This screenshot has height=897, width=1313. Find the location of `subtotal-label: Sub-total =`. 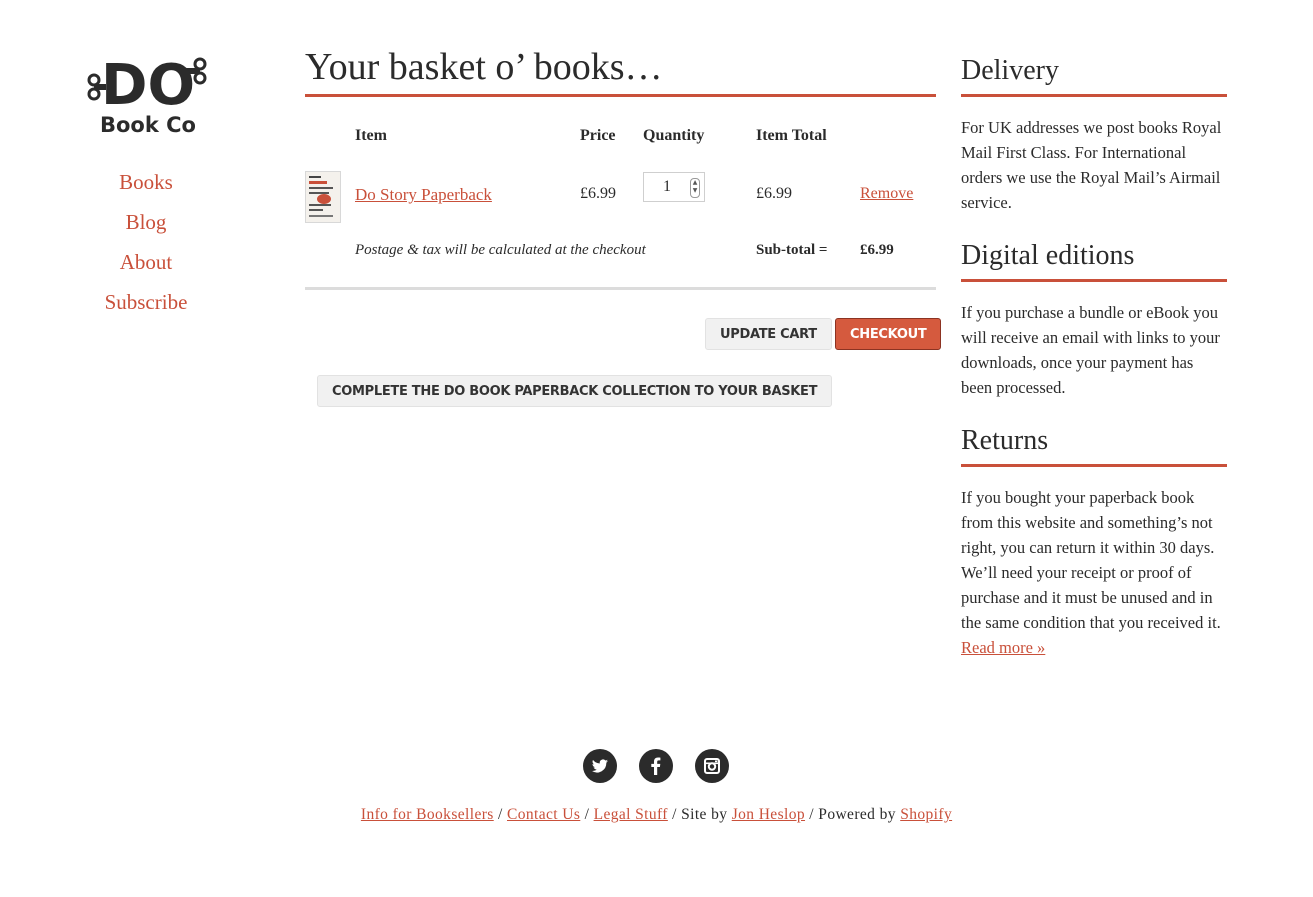

subtotal-label: Sub-total = is located at coordinates (792, 250).